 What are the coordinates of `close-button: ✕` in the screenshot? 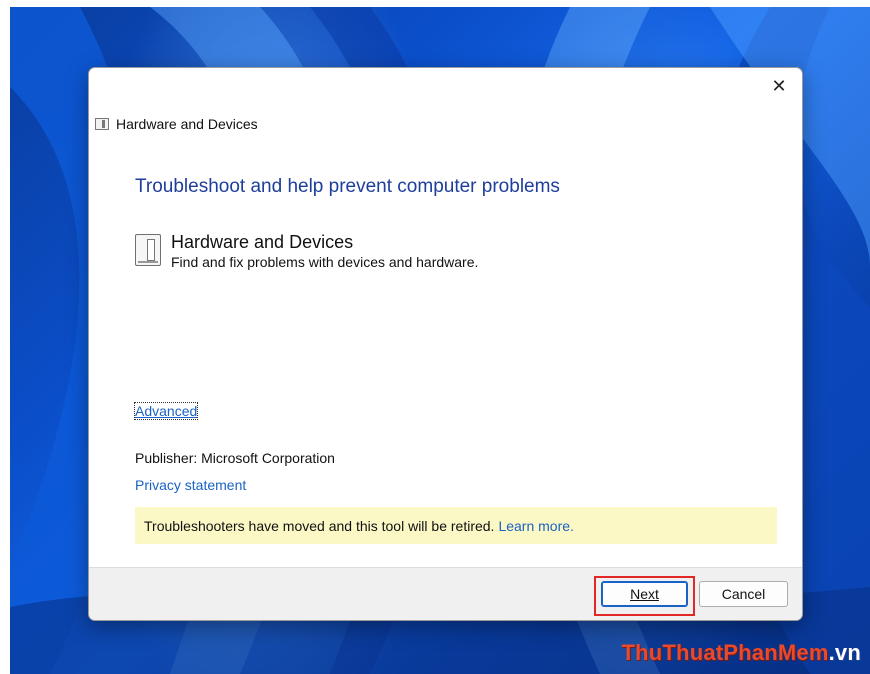 It's located at (779, 86).